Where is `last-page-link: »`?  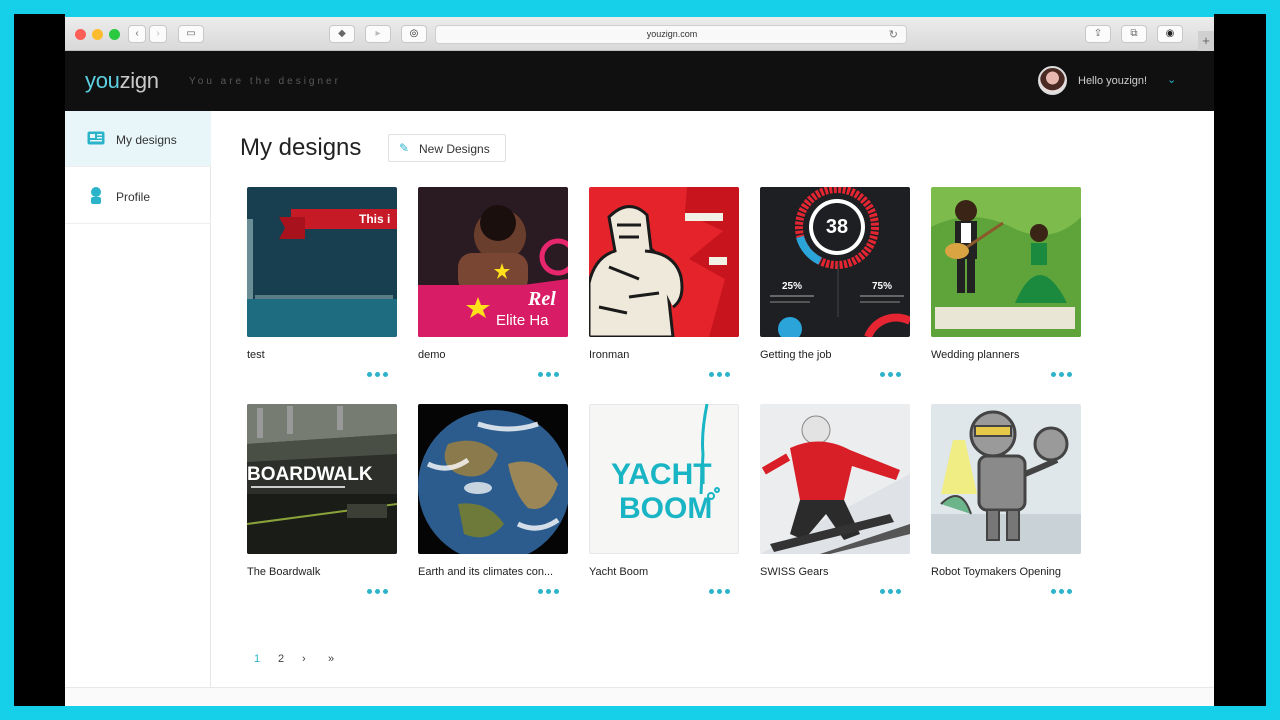 last-page-link: » is located at coordinates (331, 659).